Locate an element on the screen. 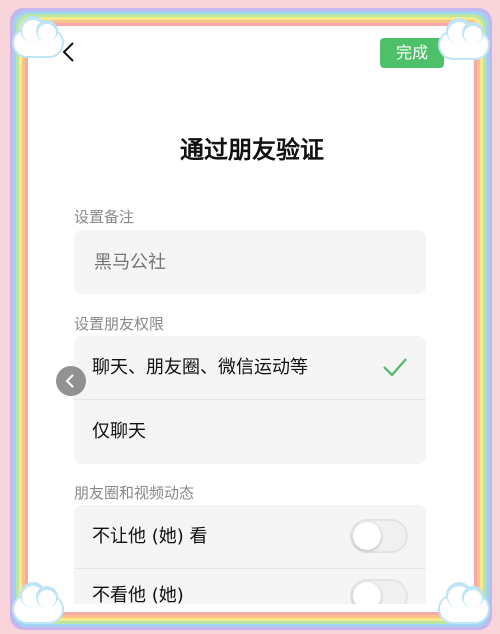 Image resolution: width=500 pixels, height=634 pixels. chevron-left-icon is located at coordinates (69, 381).